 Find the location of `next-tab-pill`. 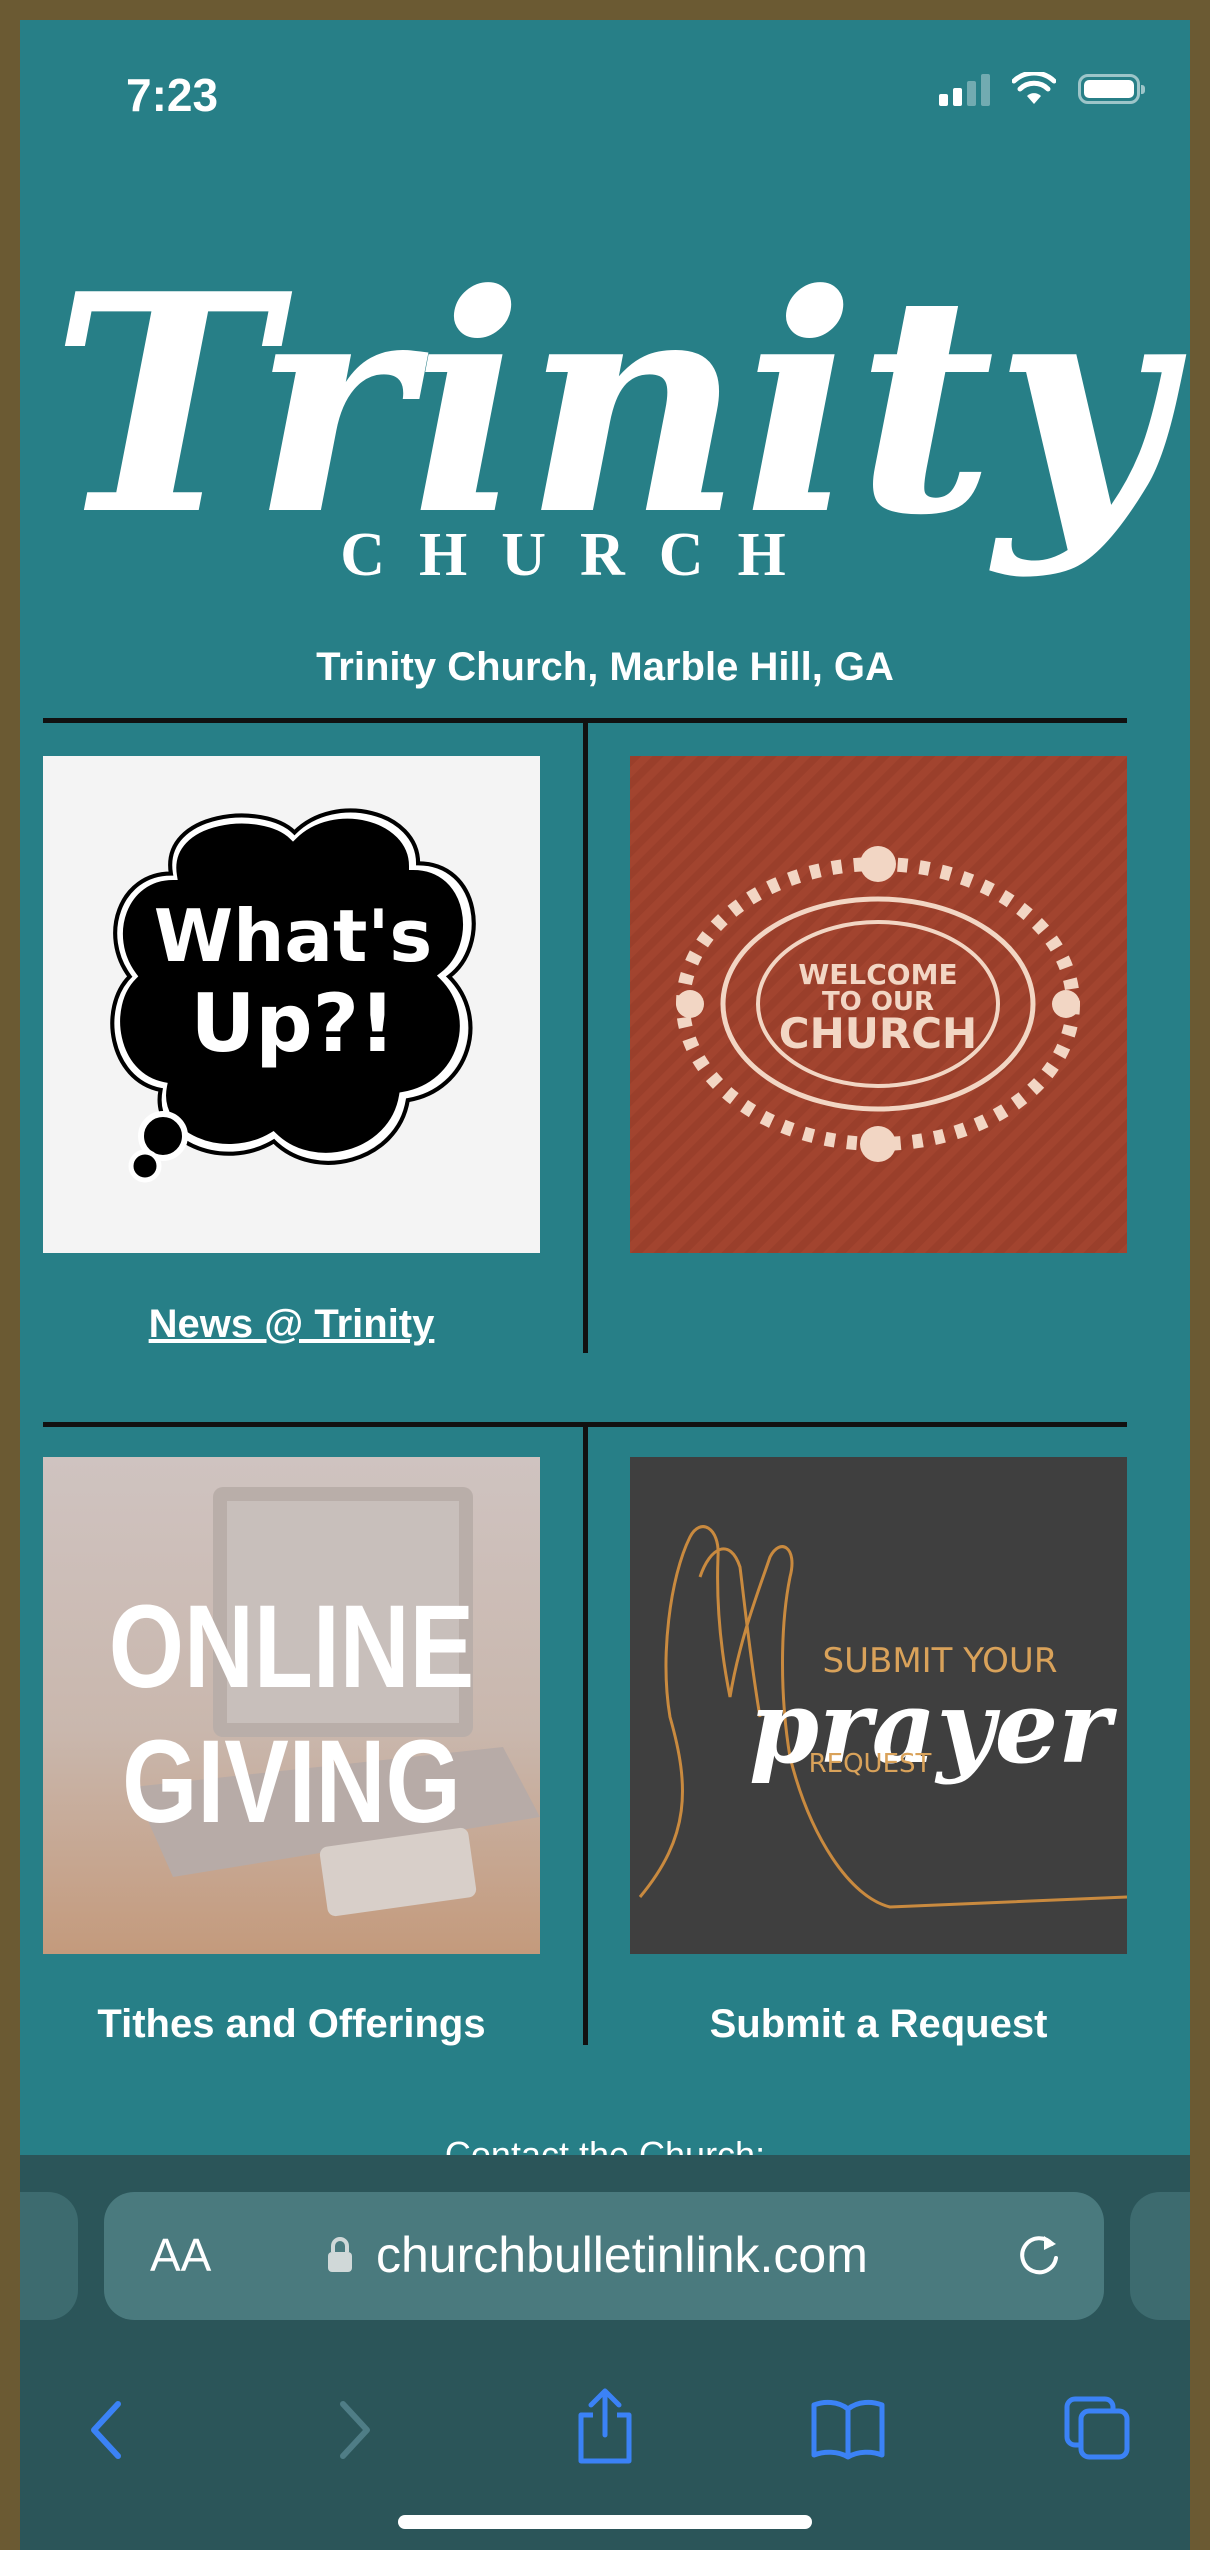

next-tab-pill is located at coordinates (1160, 2256).